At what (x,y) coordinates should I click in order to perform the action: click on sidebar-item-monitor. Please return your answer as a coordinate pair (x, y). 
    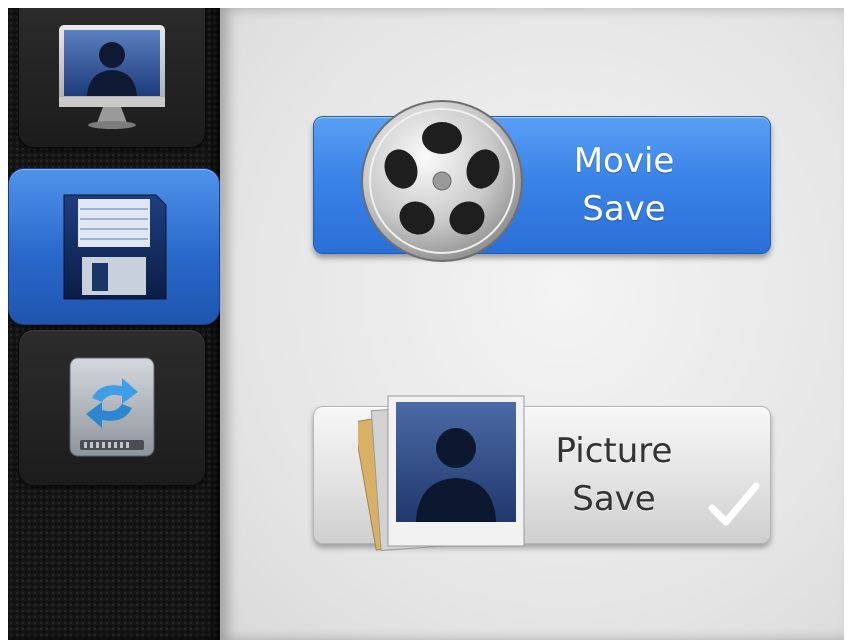
    Looking at the image, I should click on (112, 78).